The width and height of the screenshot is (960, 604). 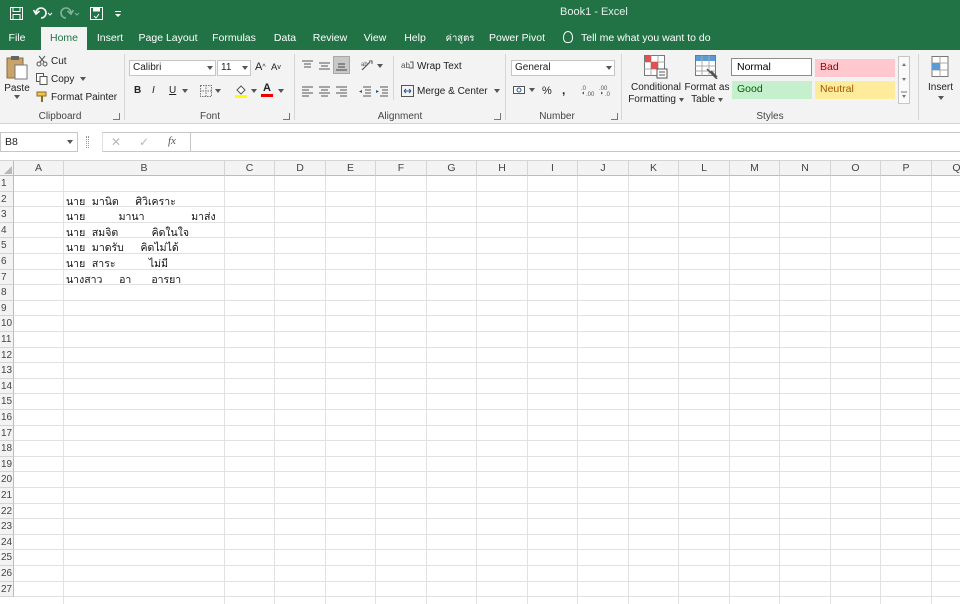 I want to click on style-normal: Normal, so click(x=771, y=67).